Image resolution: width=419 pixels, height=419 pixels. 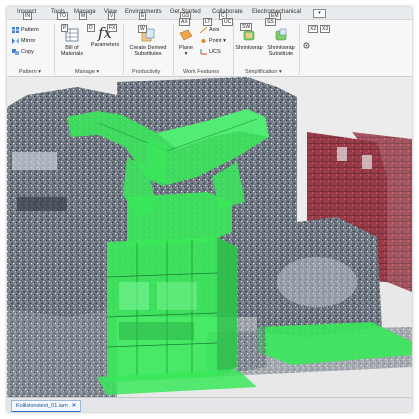 What do you see at coordinates (208, 22) in the screenshot?
I see `keytip: LT` at bounding box center [208, 22].